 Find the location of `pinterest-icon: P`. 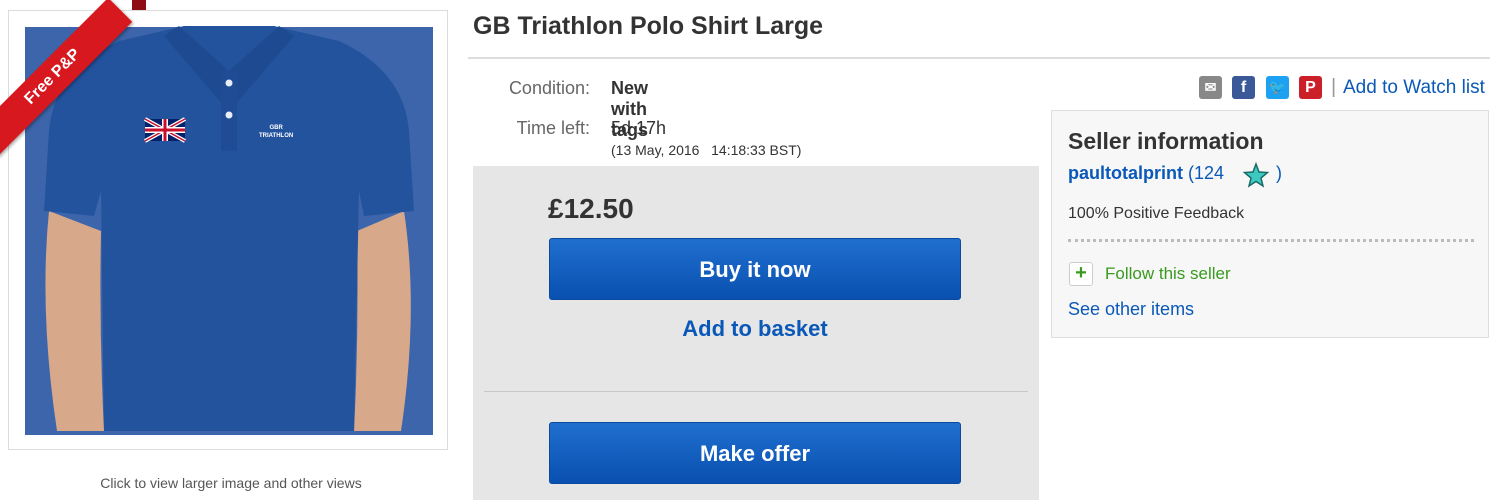

pinterest-icon: P is located at coordinates (1310, 87).